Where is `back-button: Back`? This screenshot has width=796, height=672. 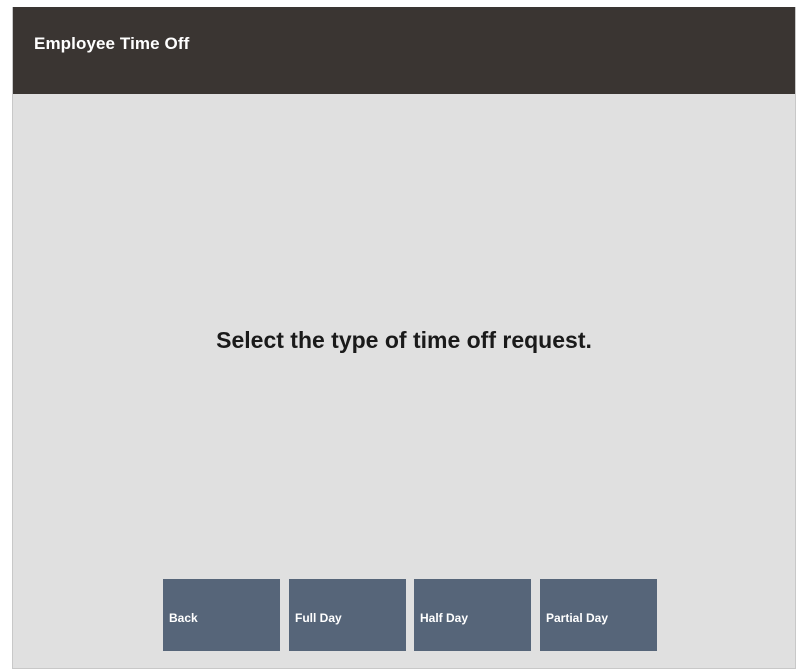
back-button: Back is located at coordinates (221, 615).